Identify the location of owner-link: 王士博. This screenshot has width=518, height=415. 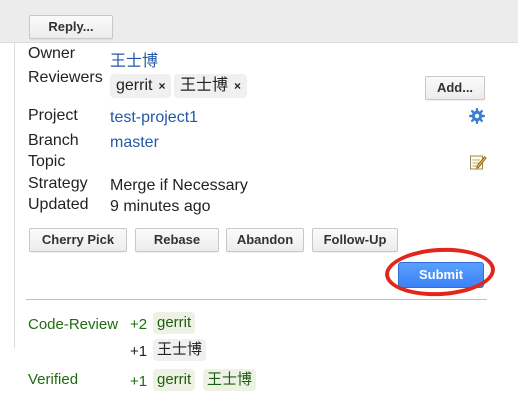
(134, 59).